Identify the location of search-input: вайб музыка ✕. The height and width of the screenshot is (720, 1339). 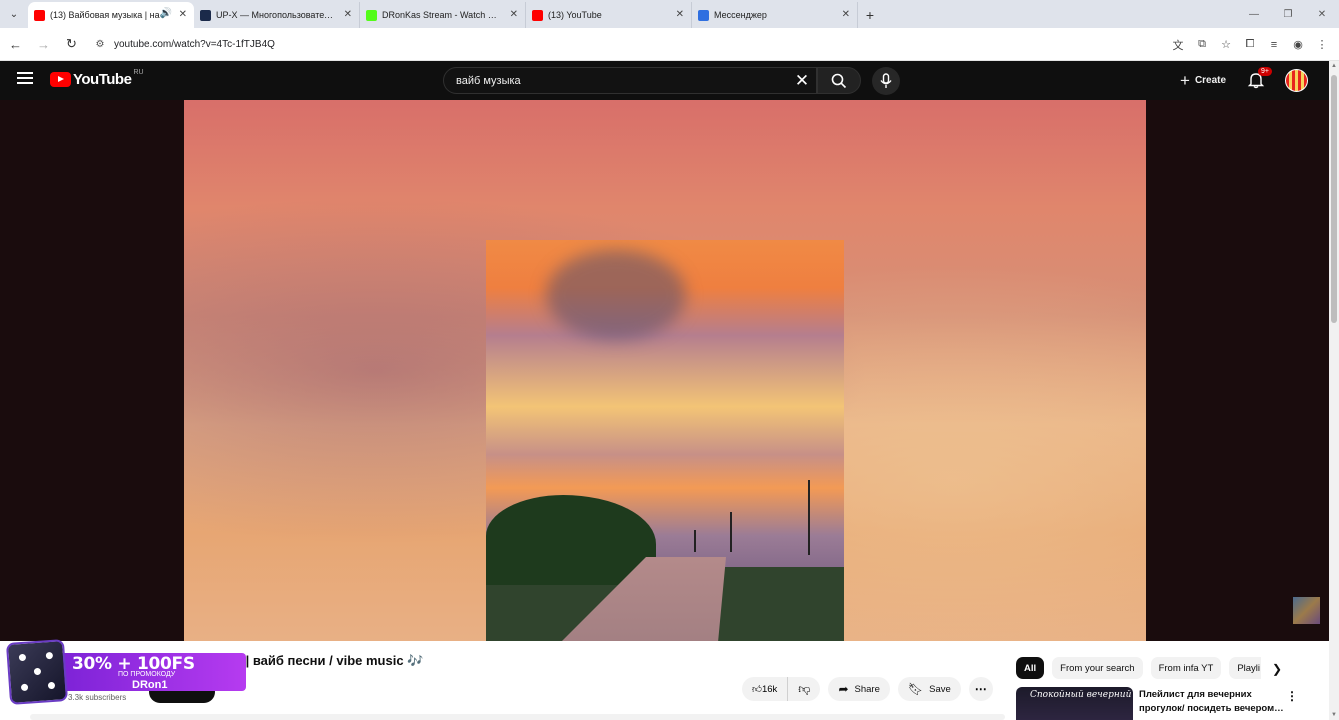
(630, 80).